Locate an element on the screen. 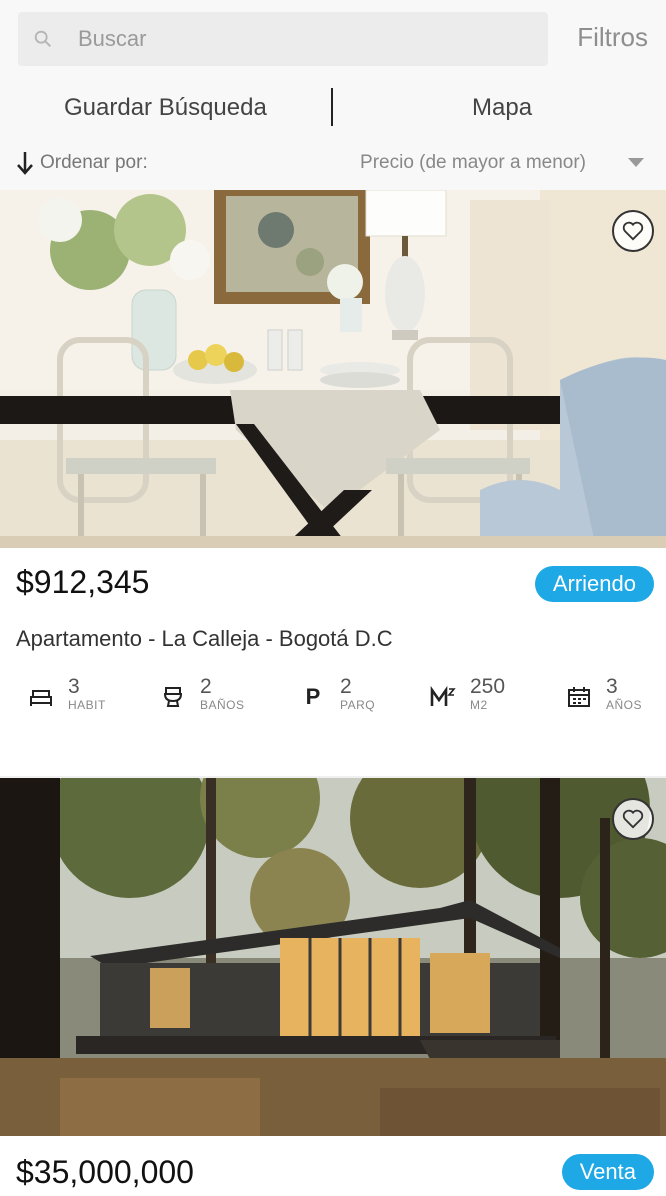 This screenshot has height=1196, width=666. top-bar: Filtros is located at coordinates (333, 40).